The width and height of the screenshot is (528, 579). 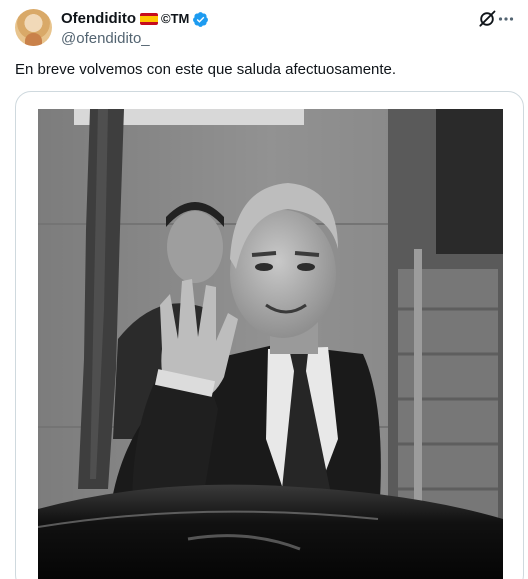 I want to click on name-suffix: ©TM, so click(x=175, y=18).